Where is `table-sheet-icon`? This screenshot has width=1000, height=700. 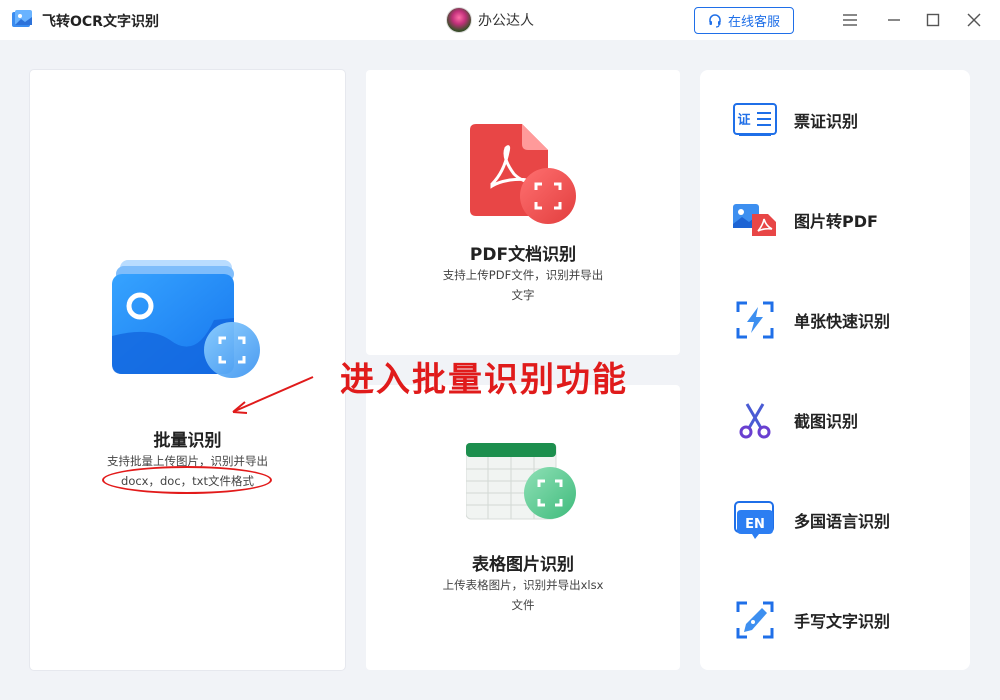
table-sheet-icon is located at coordinates (521, 481).